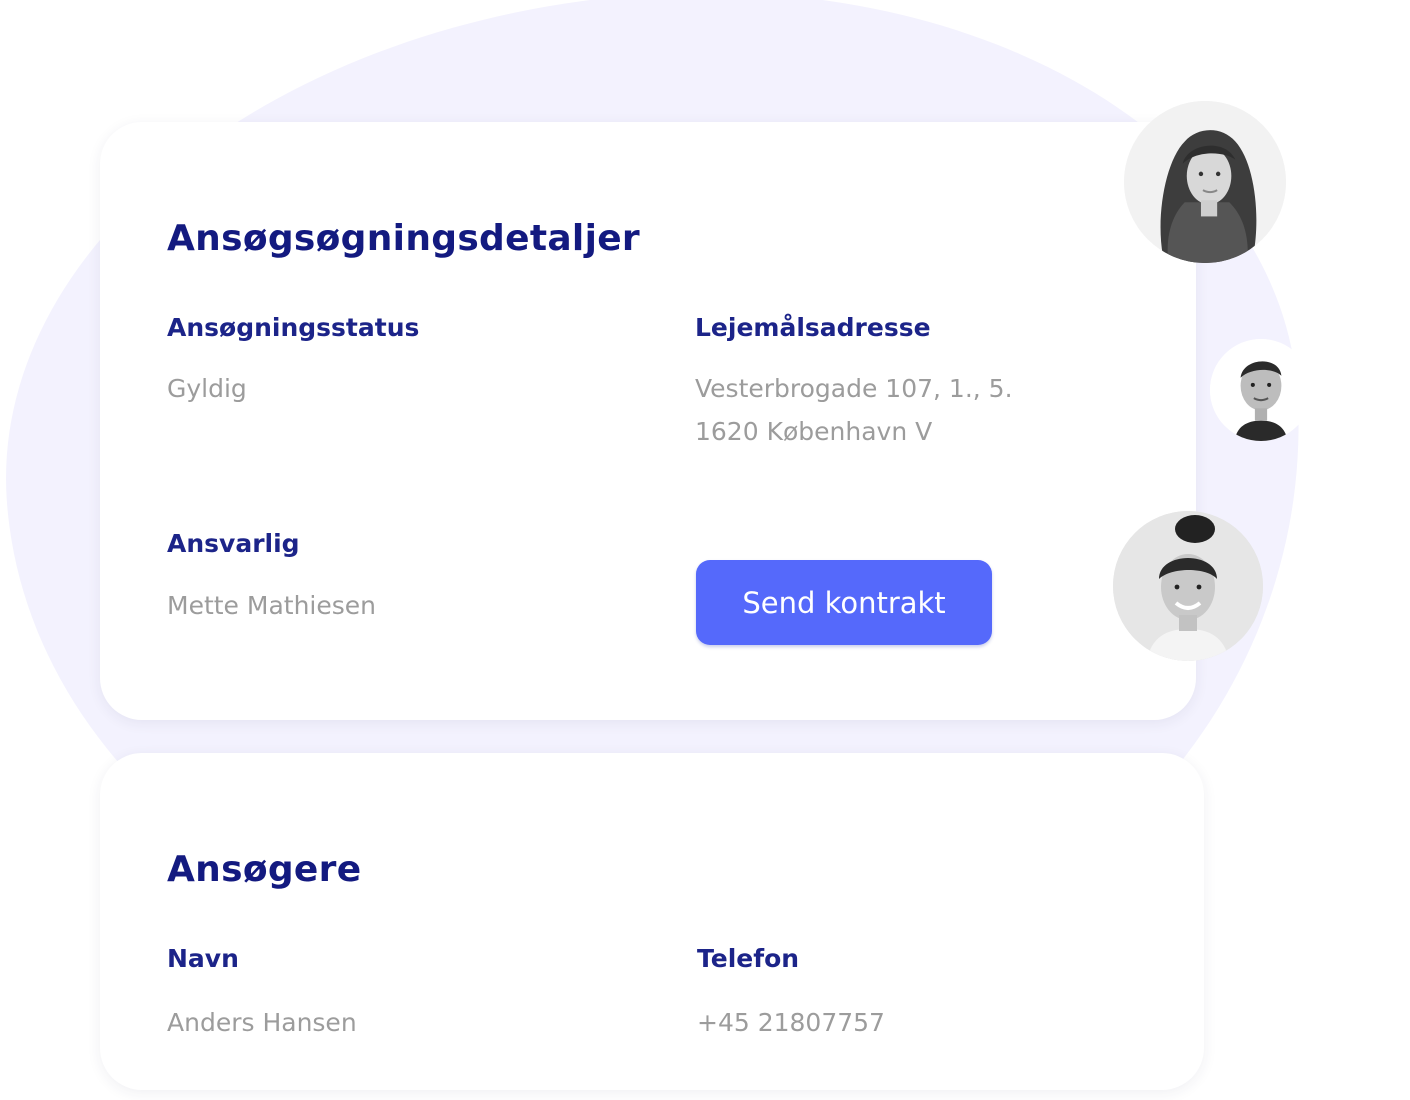  Describe the element at coordinates (844, 602) in the screenshot. I see `send-contract-button: Send kontrakt` at that location.